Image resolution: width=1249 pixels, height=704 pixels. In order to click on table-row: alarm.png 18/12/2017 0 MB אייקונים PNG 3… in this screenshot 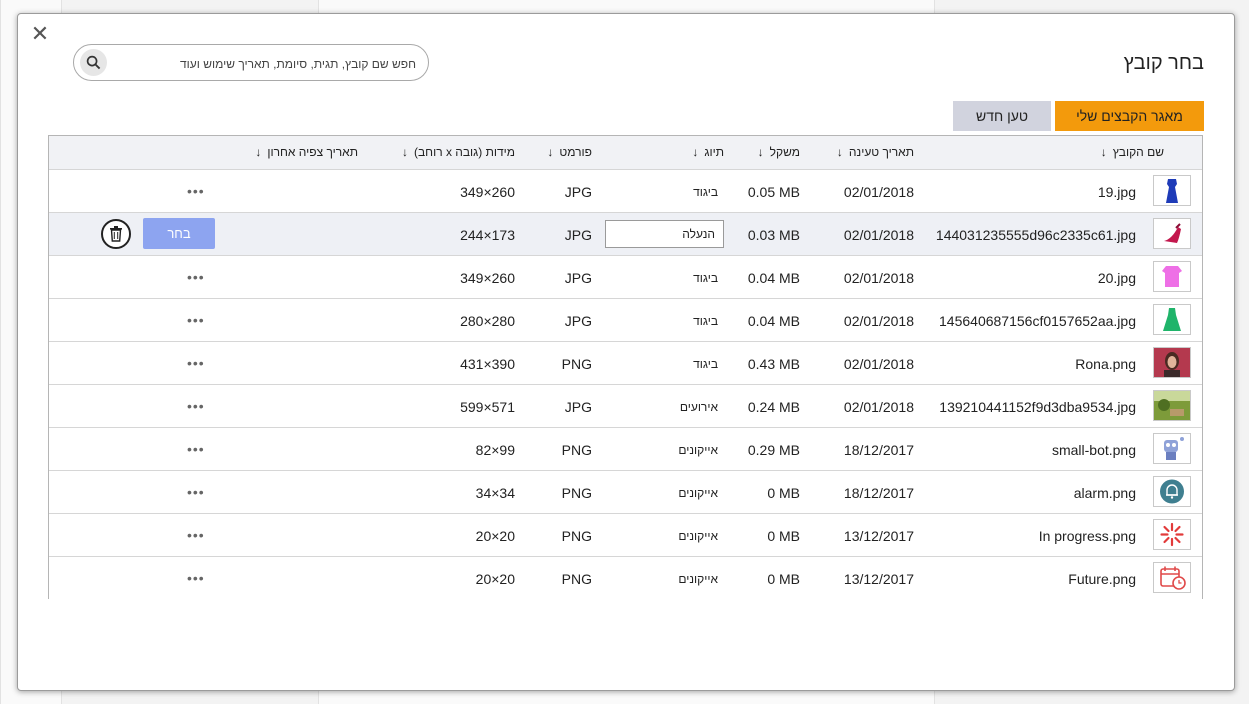, I will do `click(625, 491)`.